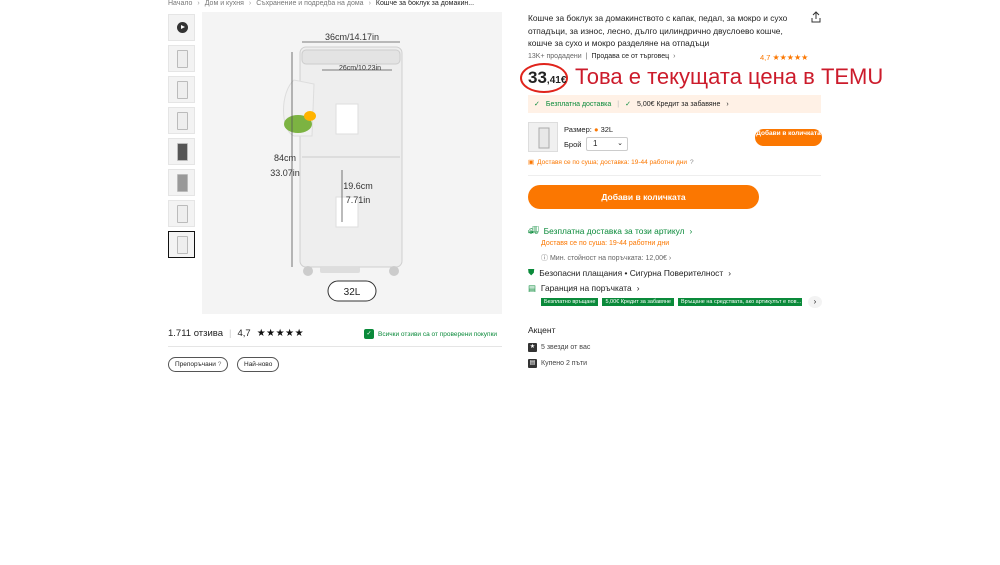 This screenshot has width=1000, height=565. Describe the element at coordinates (643, 197) in the screenshot. I see `add-to-cart-button: Добави в количката` at that location.